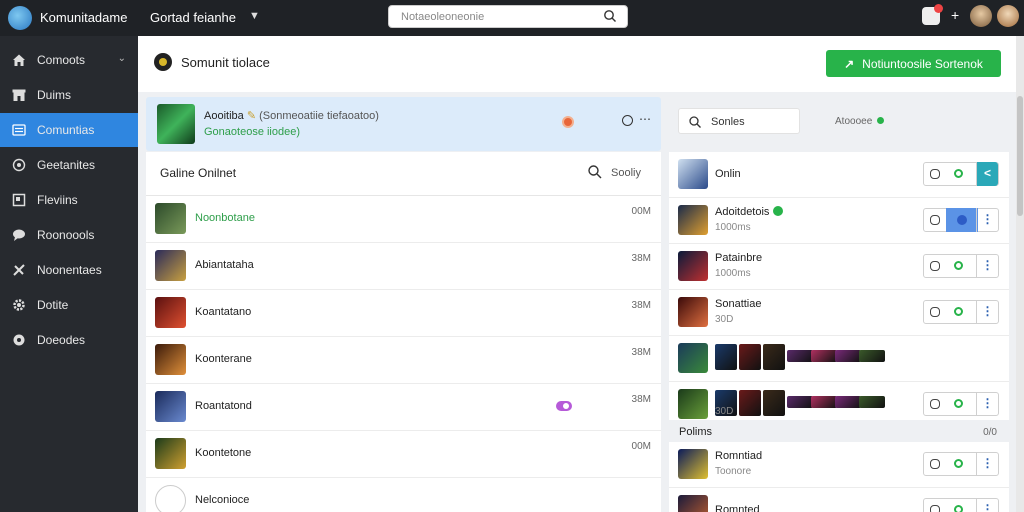  Describe the element at coordinates (839, 221) in the screenshot. I see `member-row: Adoitdetois 1000ms ⋮` at that location.